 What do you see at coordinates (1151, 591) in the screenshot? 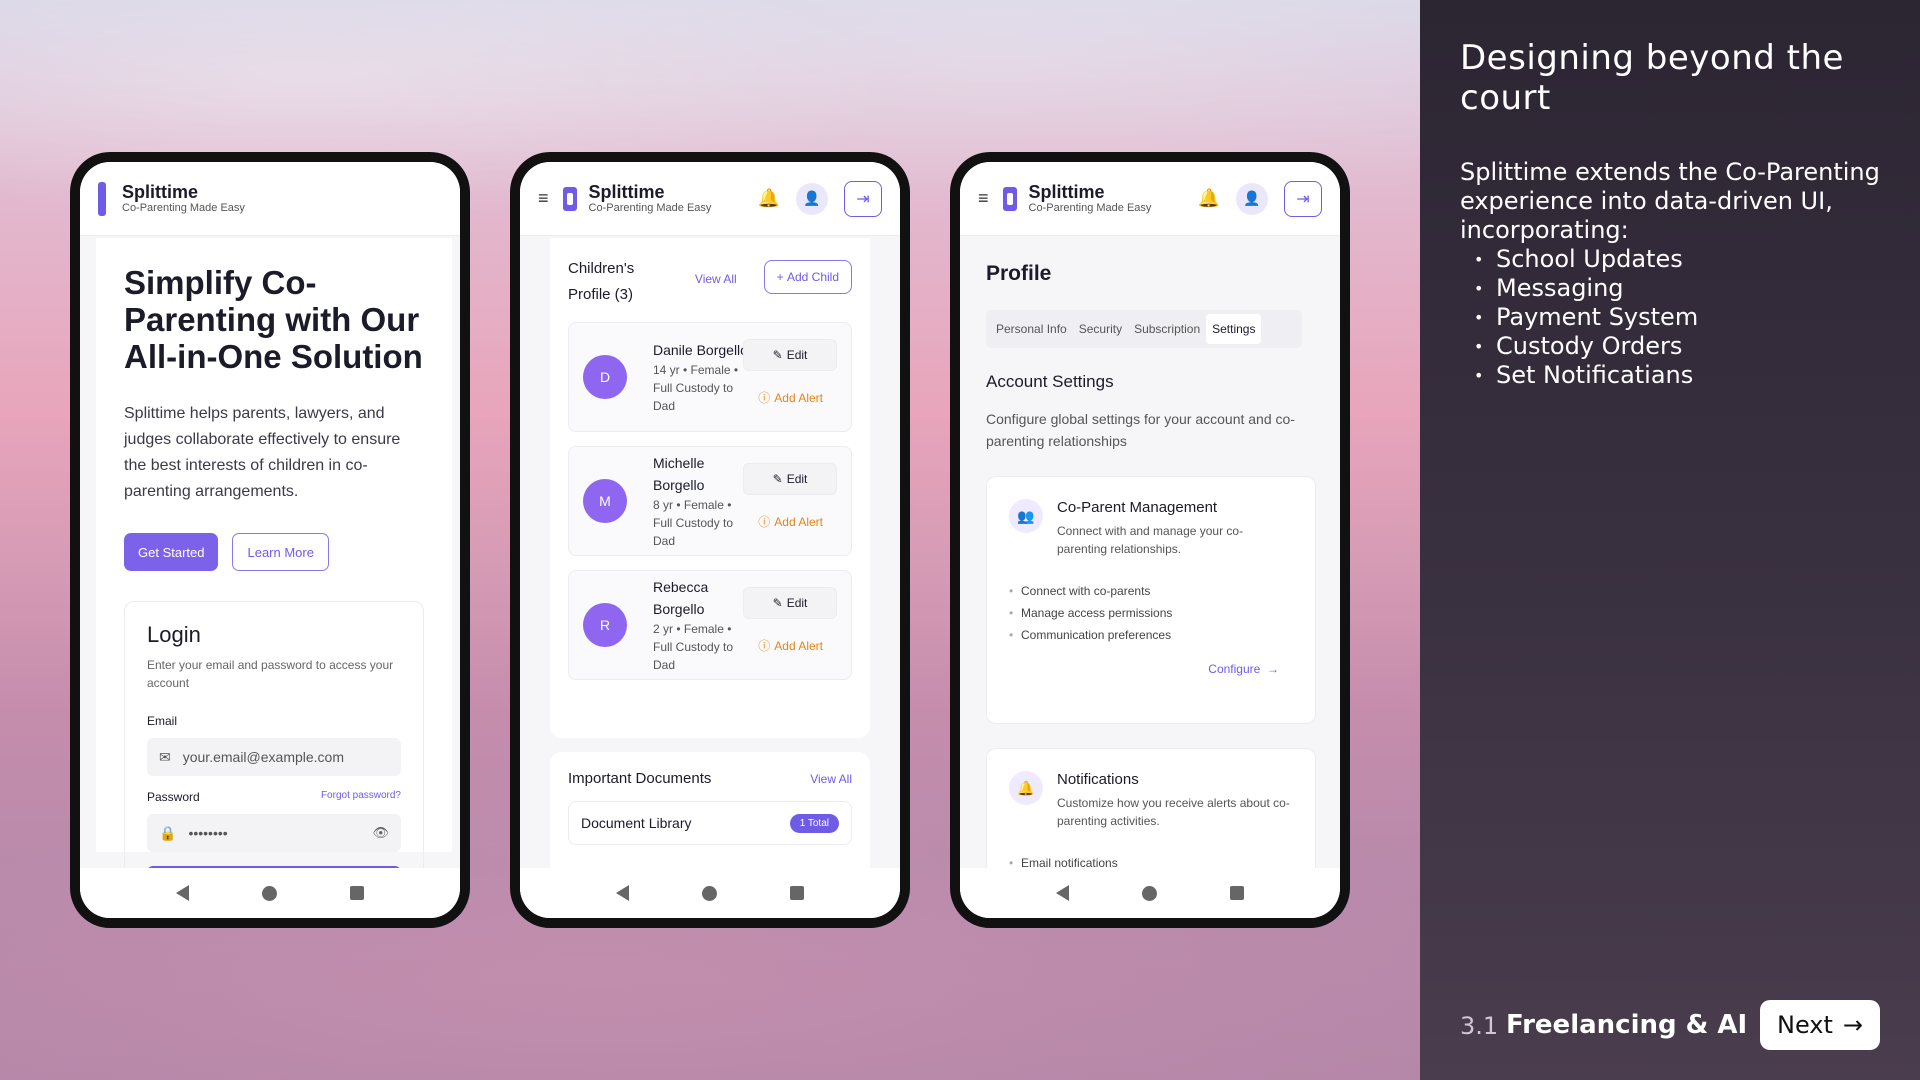
I see `list-item: Connect with co-parents` at bounding box center [1151, 591].